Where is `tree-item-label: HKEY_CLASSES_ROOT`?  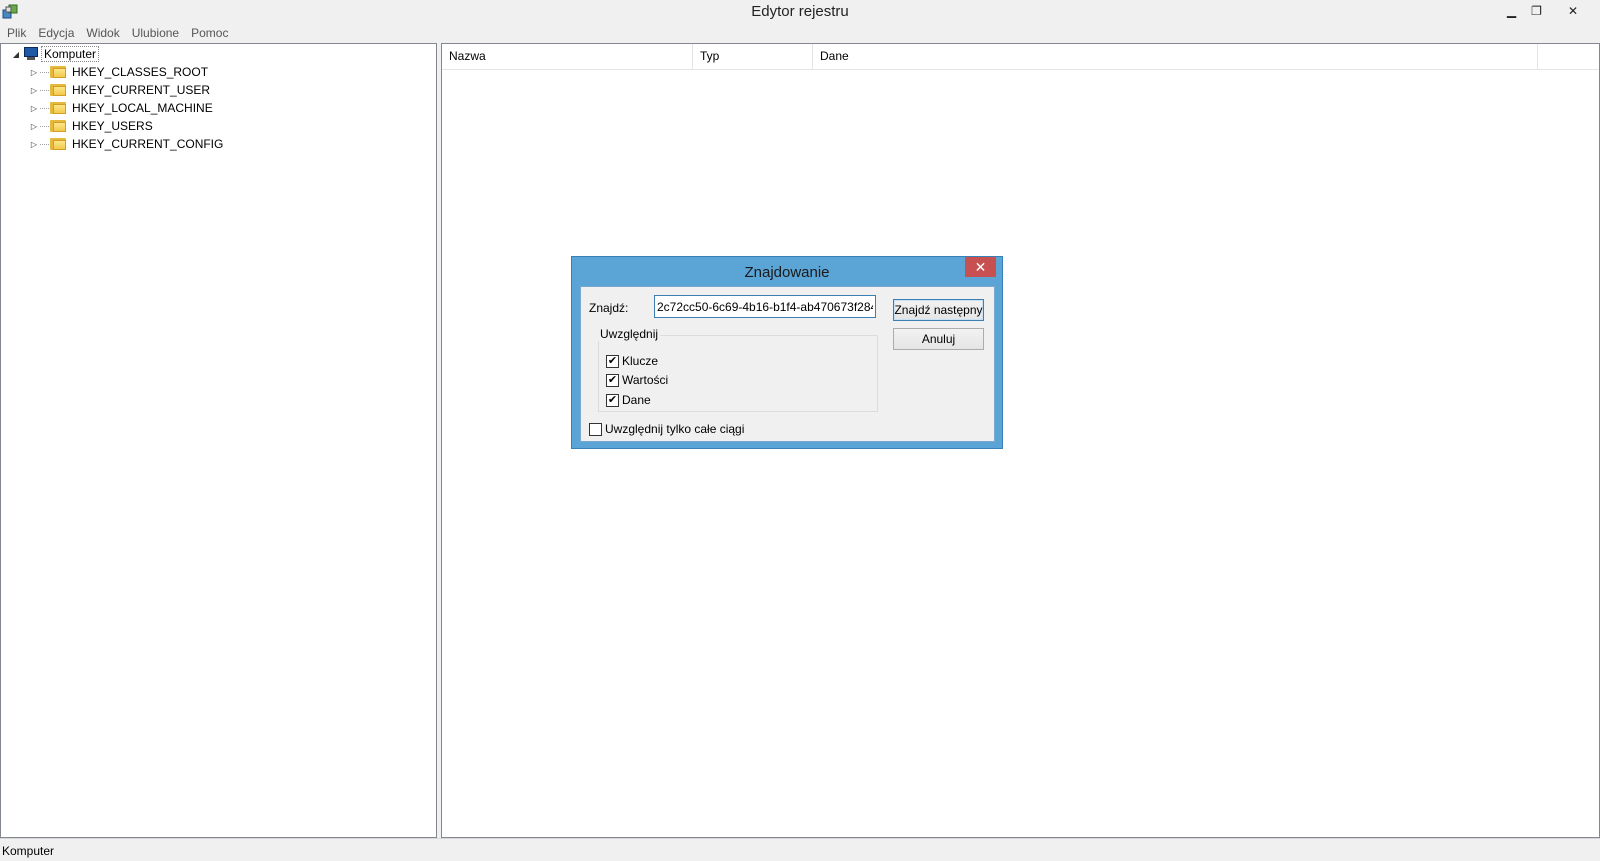 tree-item-label: HKEY_CLASSES_ROOT is located at coordinates (140, 72).